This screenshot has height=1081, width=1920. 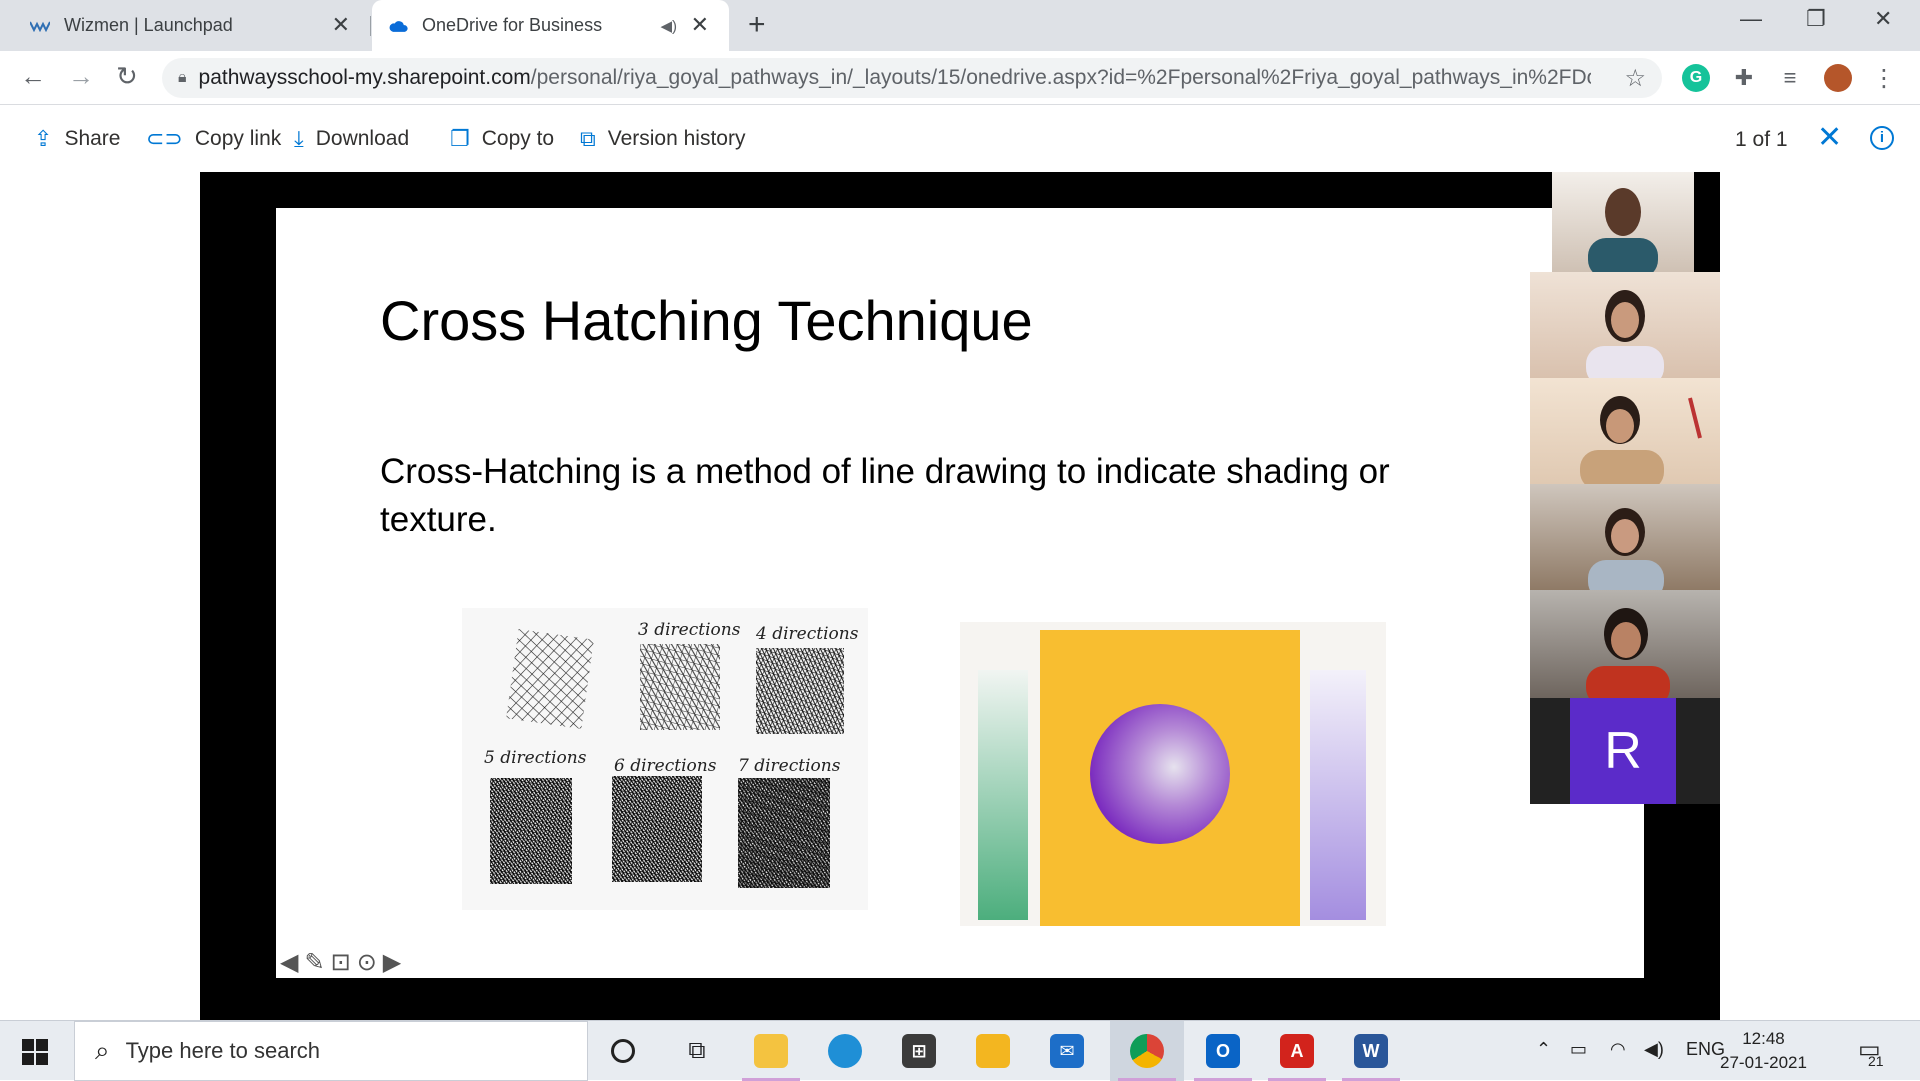 What do you see at coordinates (623, 1051) in the screenshot?
I see `cortana-icon` at bounding box center [623, 1051].